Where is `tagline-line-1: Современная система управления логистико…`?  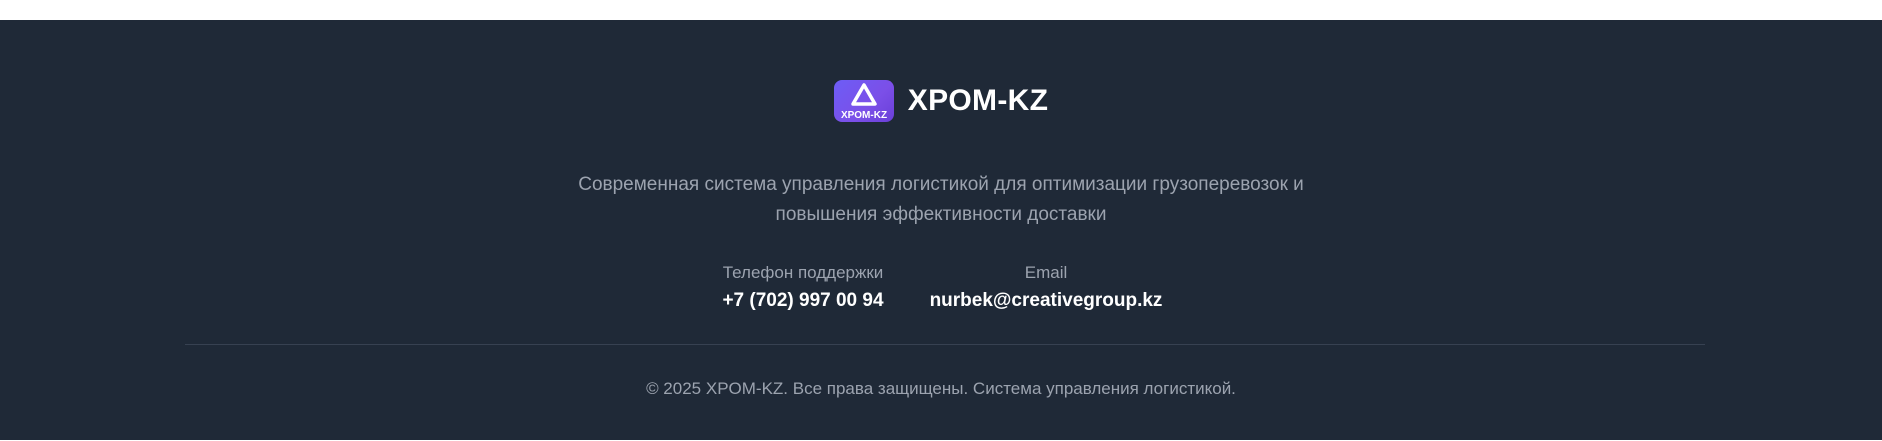
tagline-line-1: Современная система управления логистико… is located at coordinates (941, 184).